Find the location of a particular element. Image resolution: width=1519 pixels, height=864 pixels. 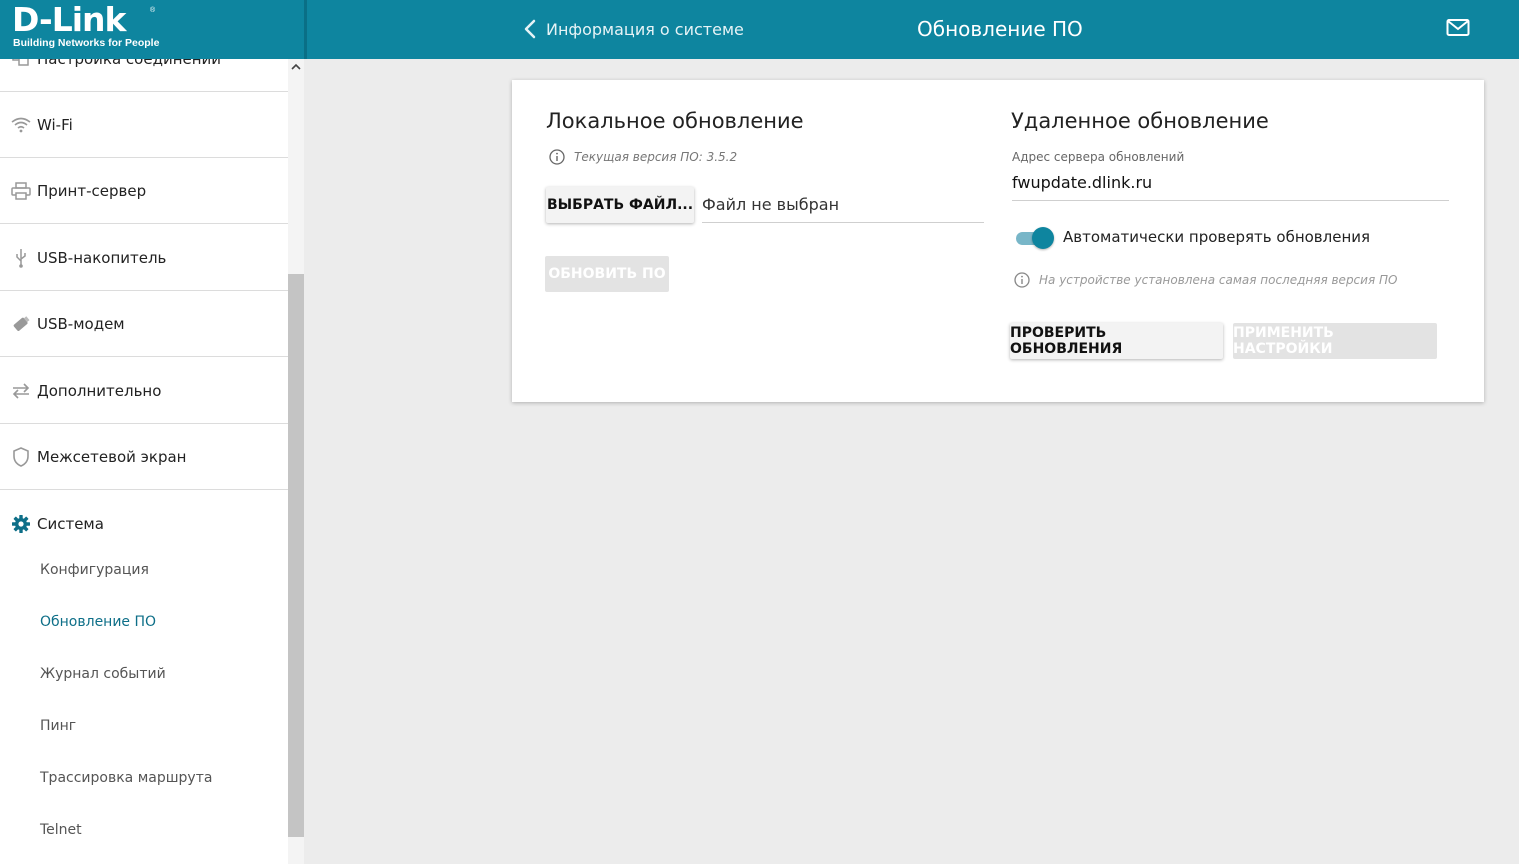

sidebar-subitem-telnet: Telnet is located at coordinates (61, 830).